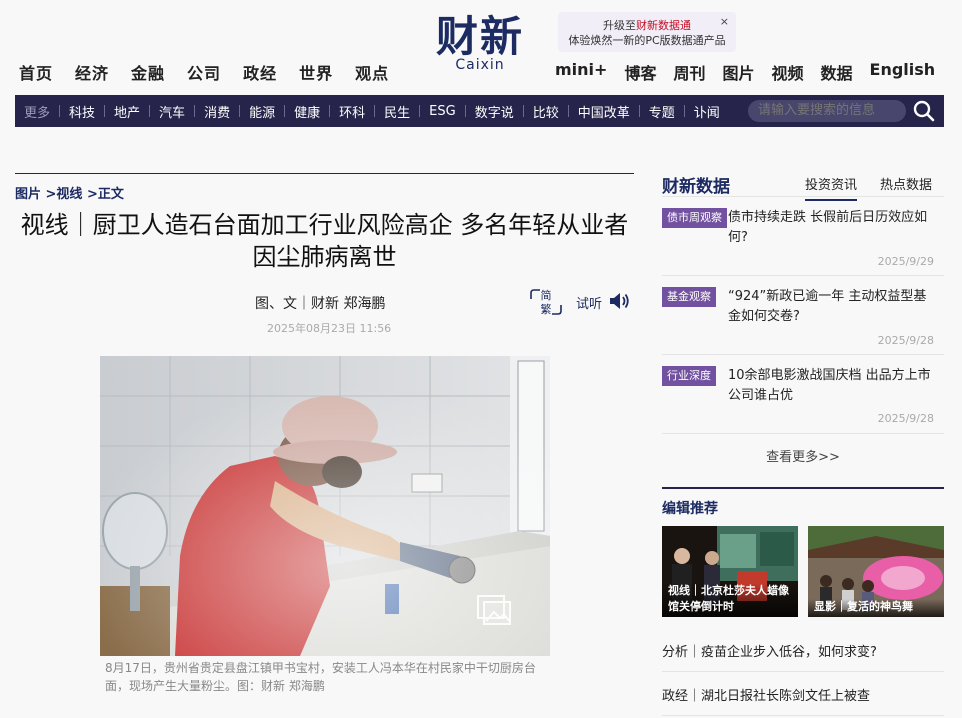  Describe the element at coordinates (397, 111) in the screenshot. I see `channel-item: 民生` at that location.